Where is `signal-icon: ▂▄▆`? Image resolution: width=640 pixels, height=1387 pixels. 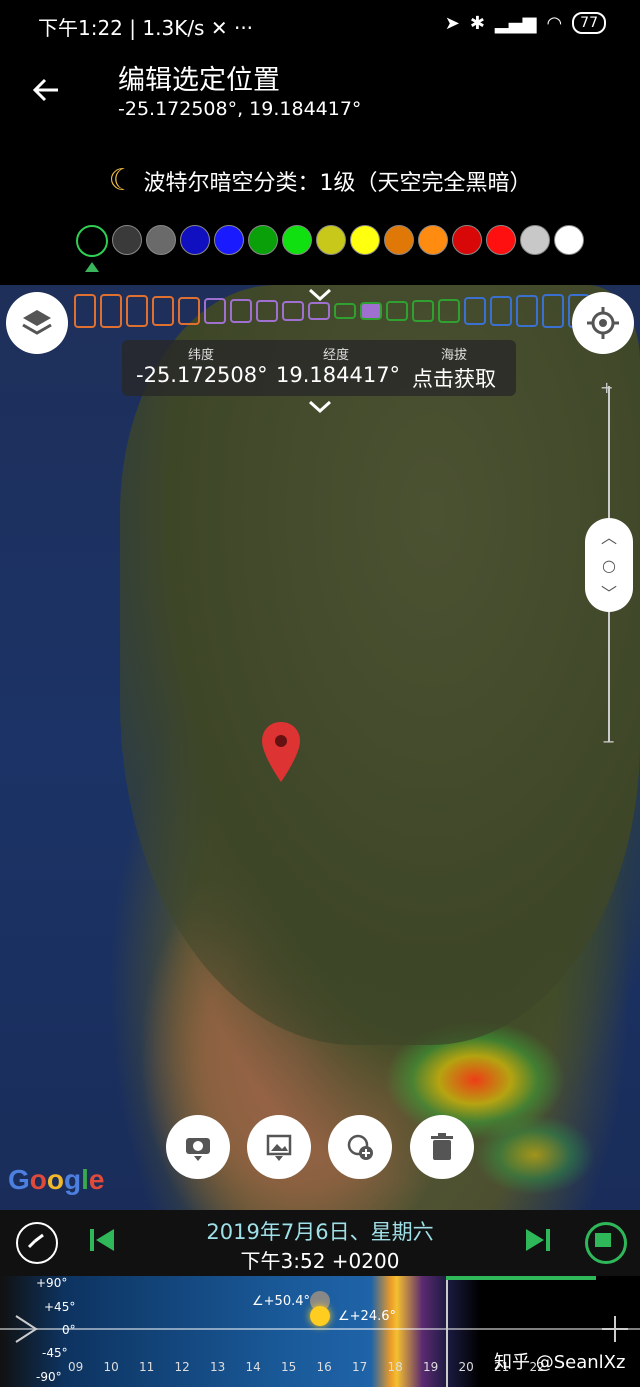
signal-icon: ▂▄▆ is located at coordinates (515, 23).